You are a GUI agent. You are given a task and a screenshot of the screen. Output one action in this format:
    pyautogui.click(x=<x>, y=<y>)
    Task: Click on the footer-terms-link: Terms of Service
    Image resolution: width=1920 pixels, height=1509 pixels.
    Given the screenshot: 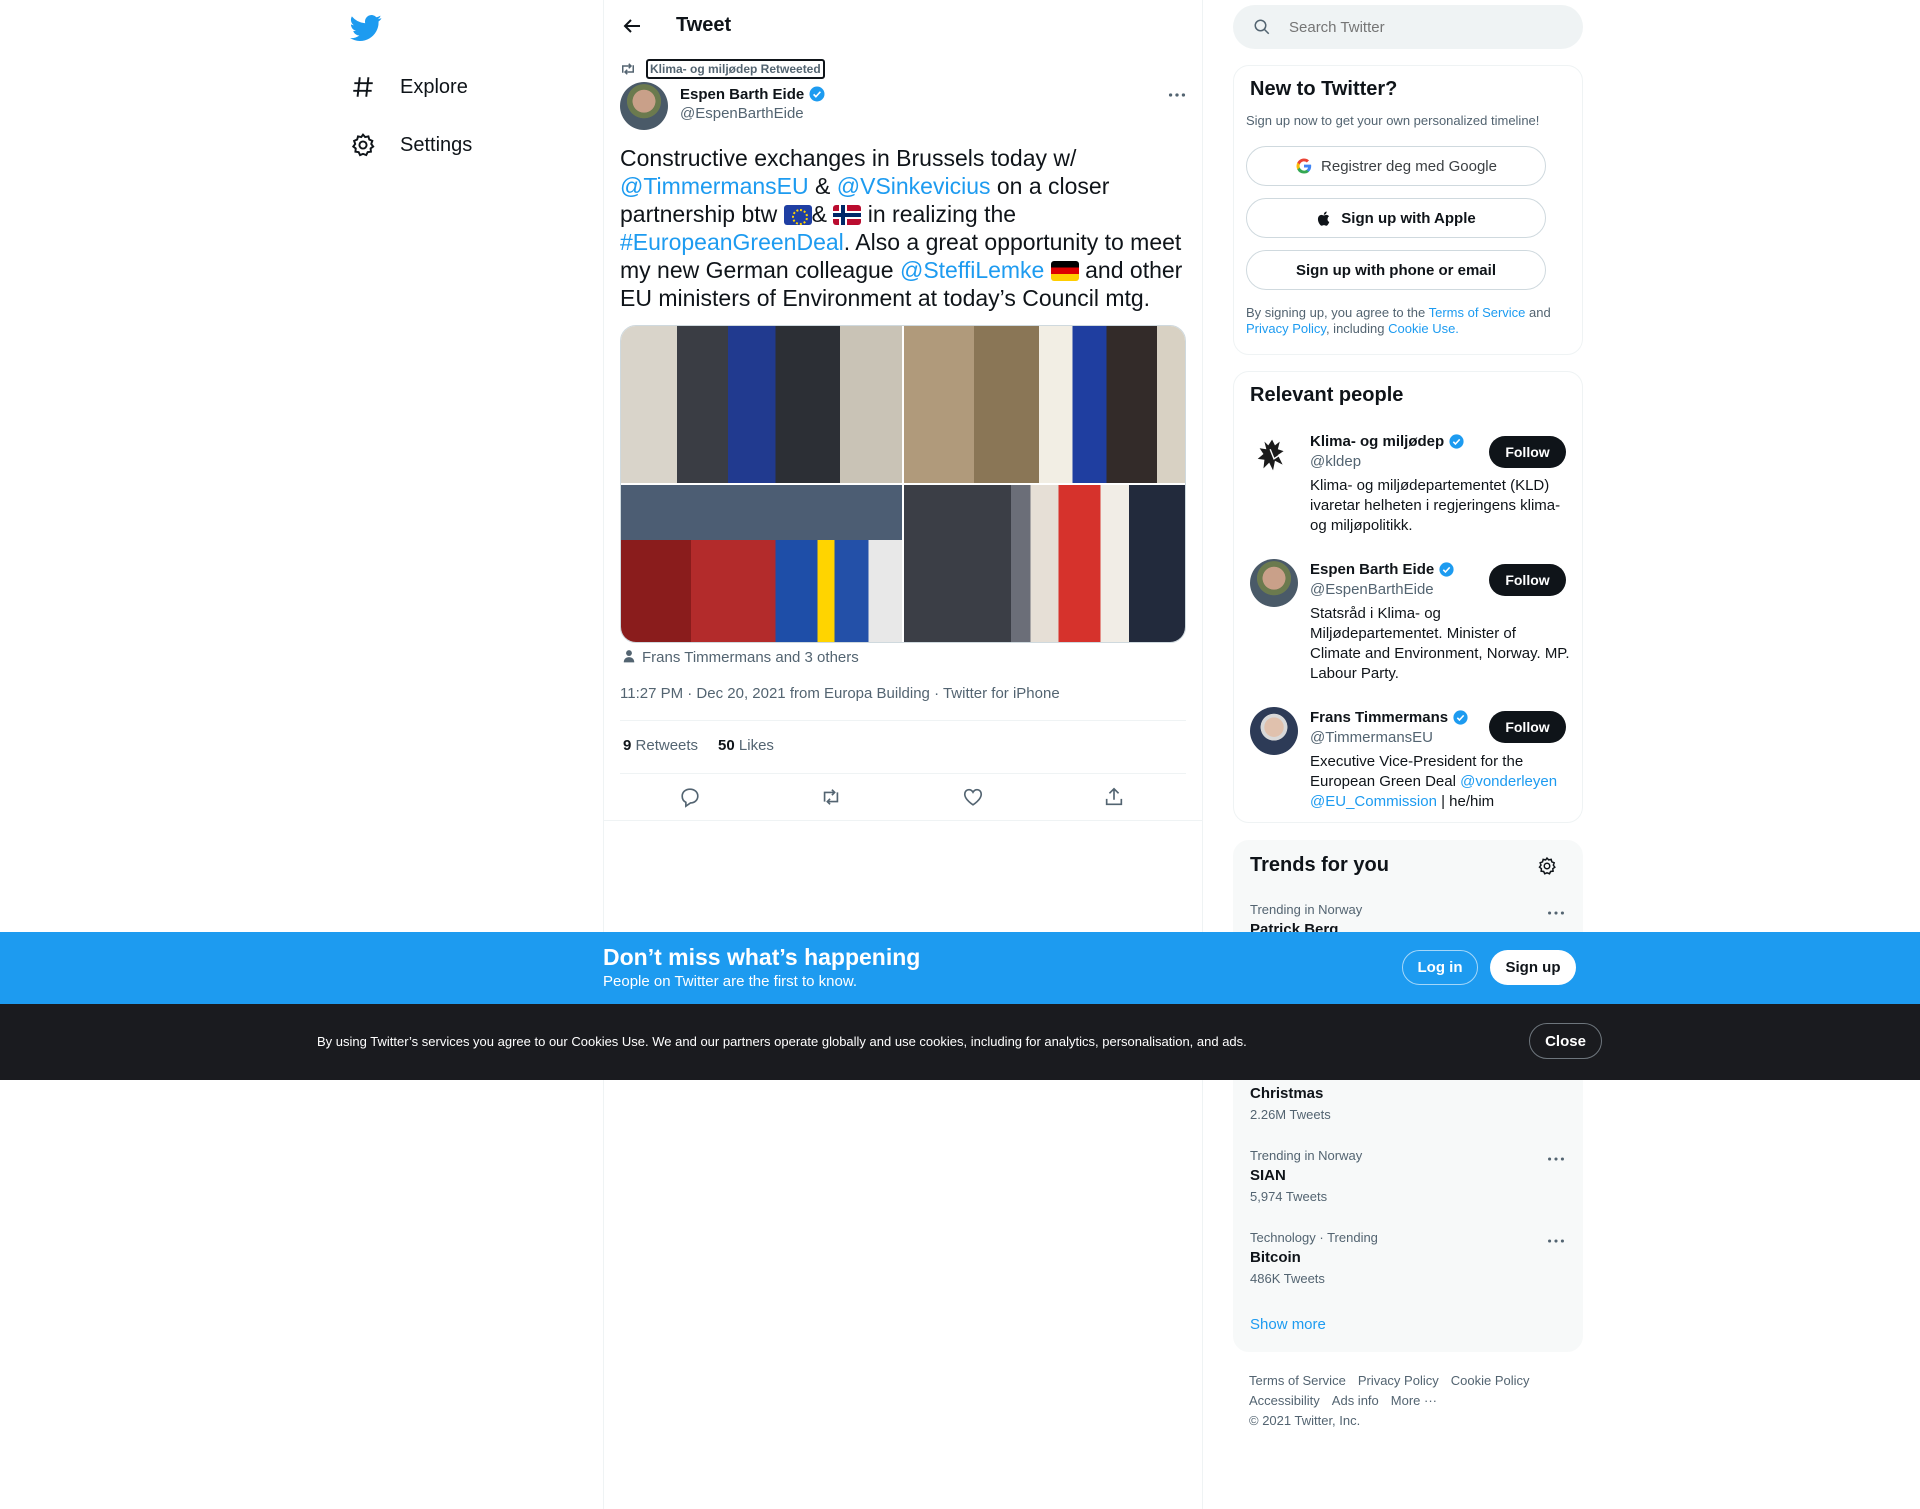 What is the action you would take?
    pyautogui.click(x=1297, y=1380)
    